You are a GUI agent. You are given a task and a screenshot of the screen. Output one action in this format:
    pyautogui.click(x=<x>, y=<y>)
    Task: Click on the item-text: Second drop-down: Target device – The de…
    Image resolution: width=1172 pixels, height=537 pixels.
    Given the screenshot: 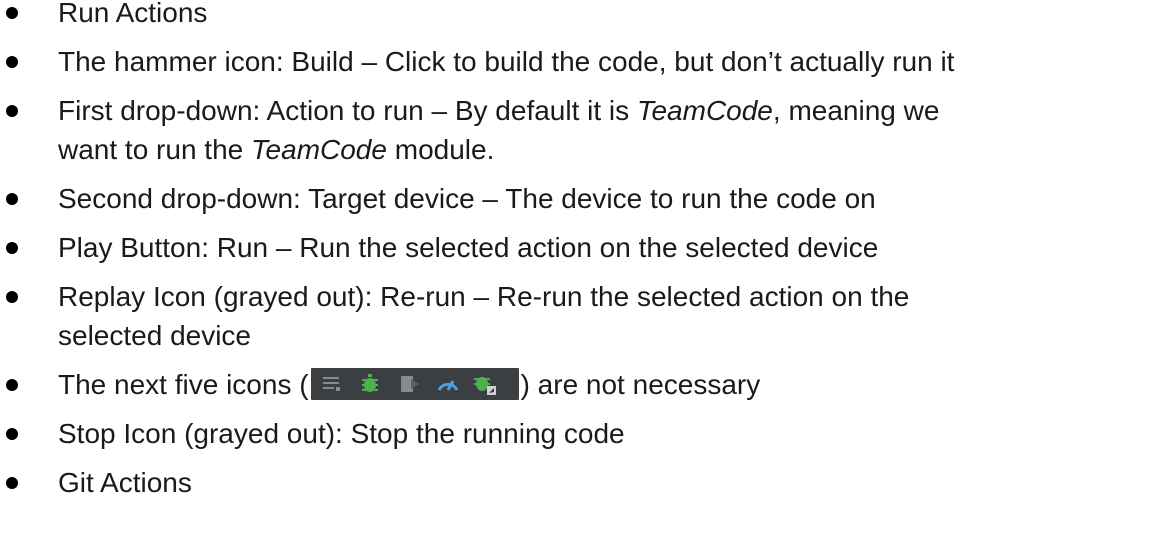 What is the action you would take?
    pyautogui.click(x=467, y=198)
    